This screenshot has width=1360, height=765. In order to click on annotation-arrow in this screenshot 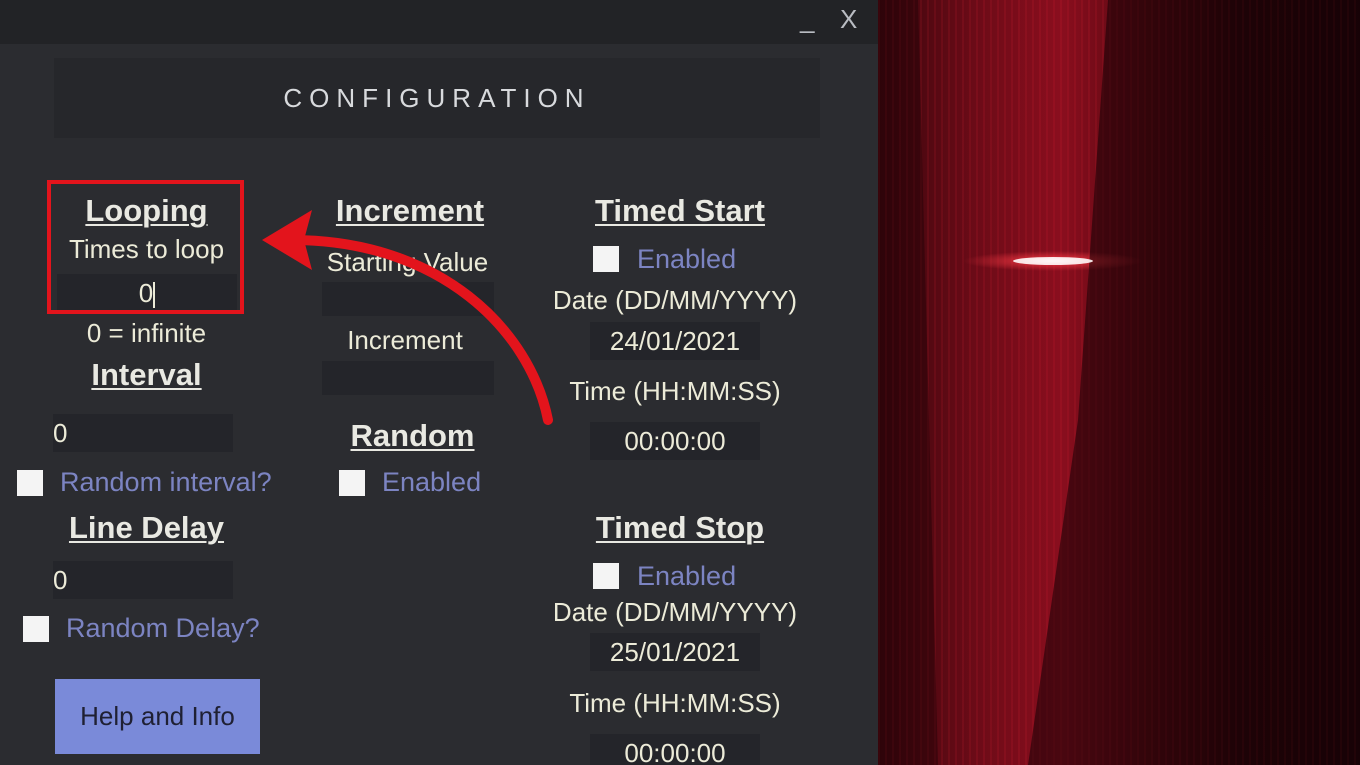, I will do `click(407, 317)`.